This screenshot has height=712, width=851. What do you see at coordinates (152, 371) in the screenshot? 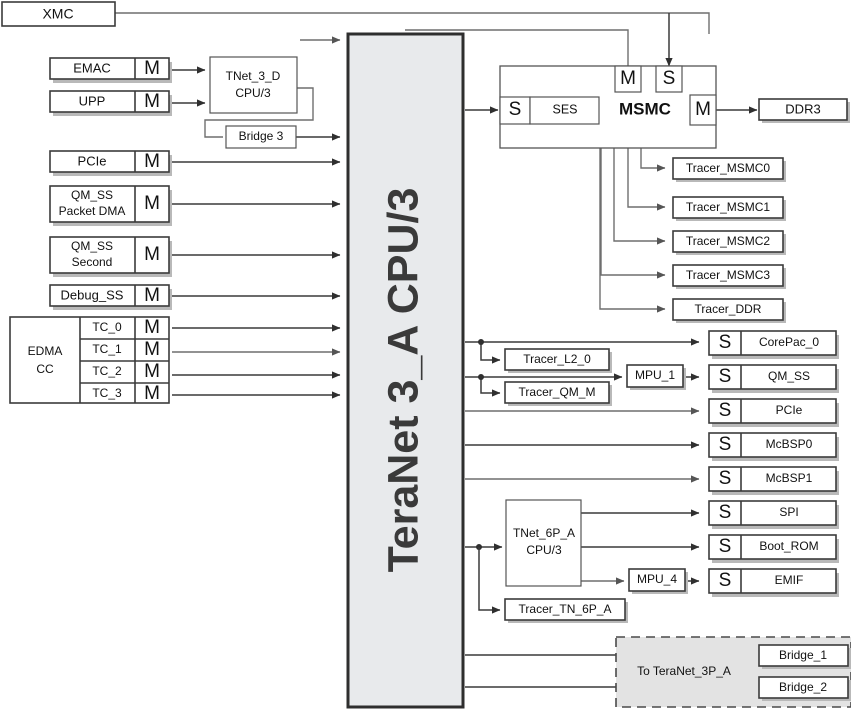
I see `block-tc2-port: M` at bounding box center [152, 371].